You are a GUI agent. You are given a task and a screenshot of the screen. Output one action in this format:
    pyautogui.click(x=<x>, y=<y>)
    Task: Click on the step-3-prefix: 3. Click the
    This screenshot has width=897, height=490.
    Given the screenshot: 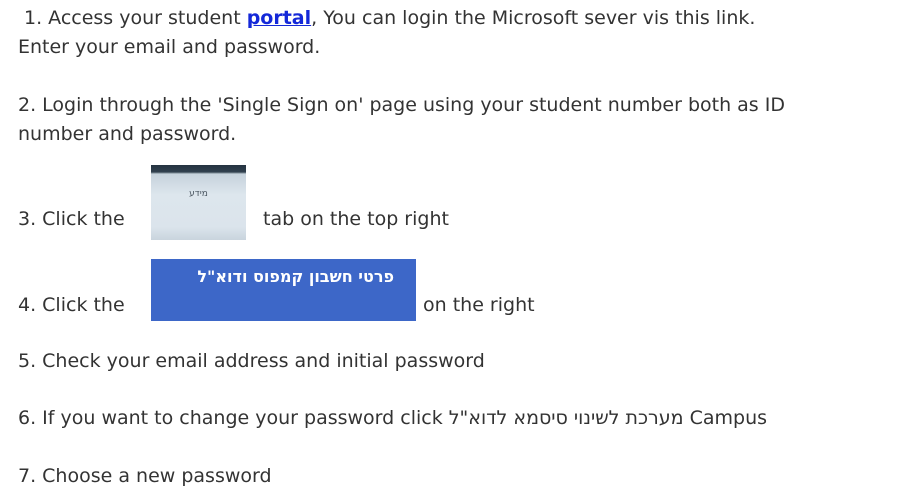 What is the action you would take?
    pyautogui.click(x=71, y=219)
    